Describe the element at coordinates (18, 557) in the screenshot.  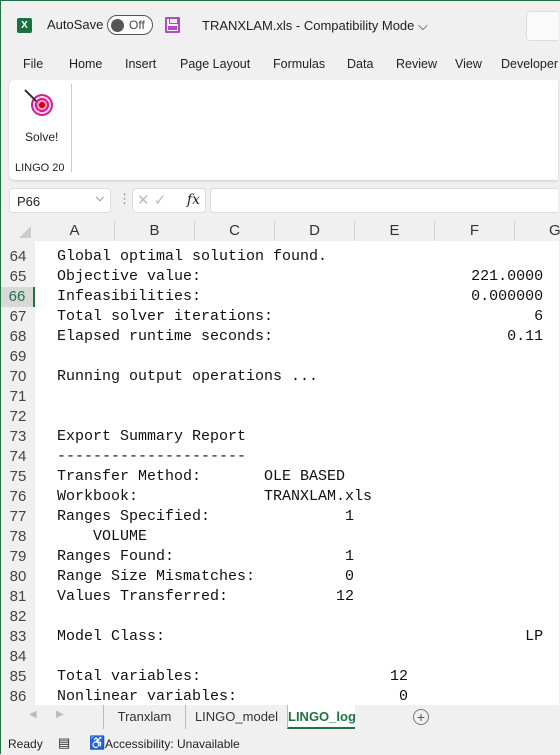
I see `row-header: 79` at that location.